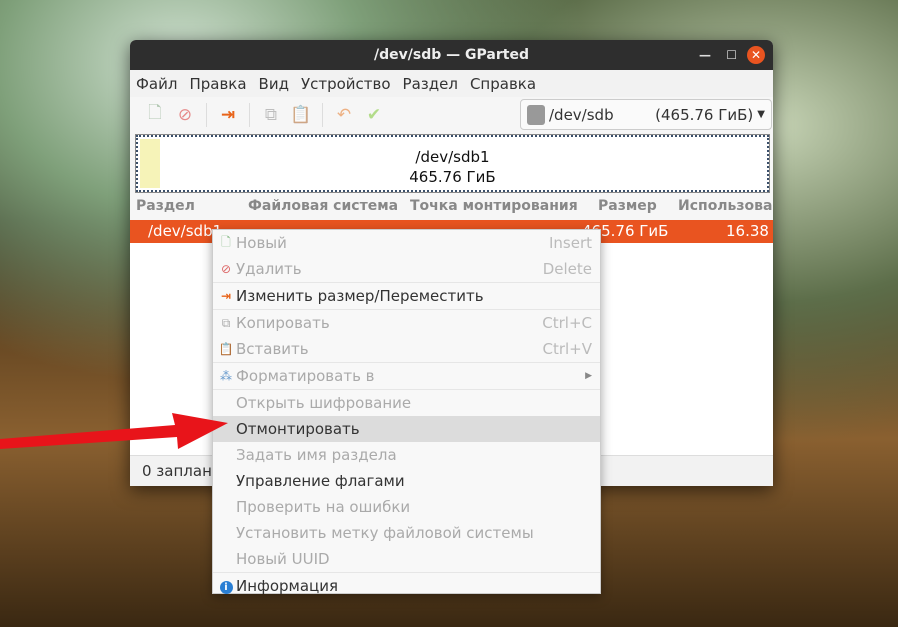 This screenshot has width=898, height=627. Describe the element at coordinates (406, 533) in the screenshot. I see `menu-item-set-label: Установить метку файловой системы` at that location.